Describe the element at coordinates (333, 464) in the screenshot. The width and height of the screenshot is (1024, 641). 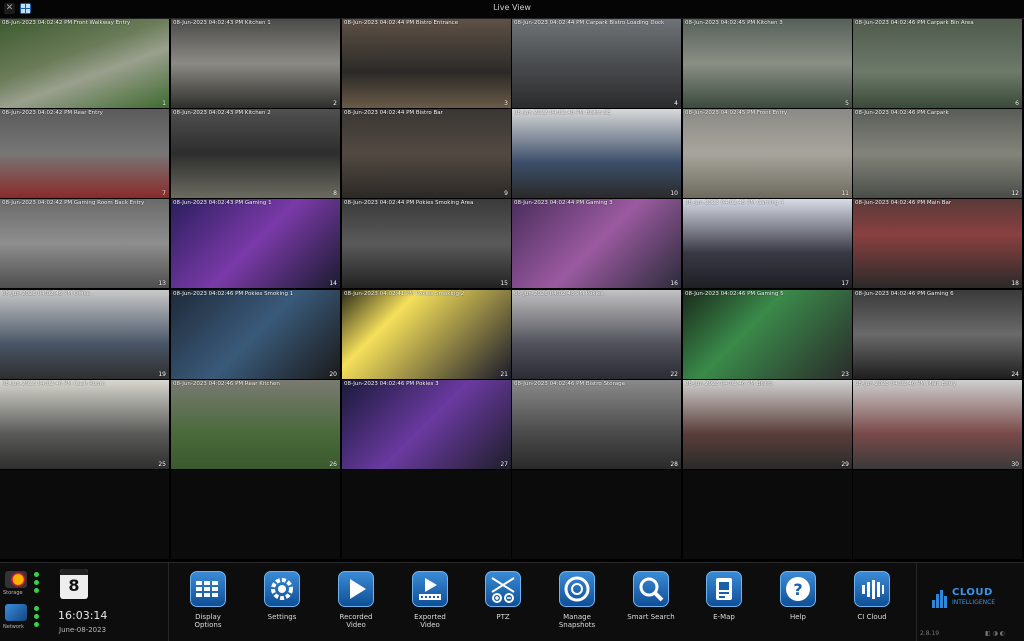
I see `camera-number: 26` at that location.